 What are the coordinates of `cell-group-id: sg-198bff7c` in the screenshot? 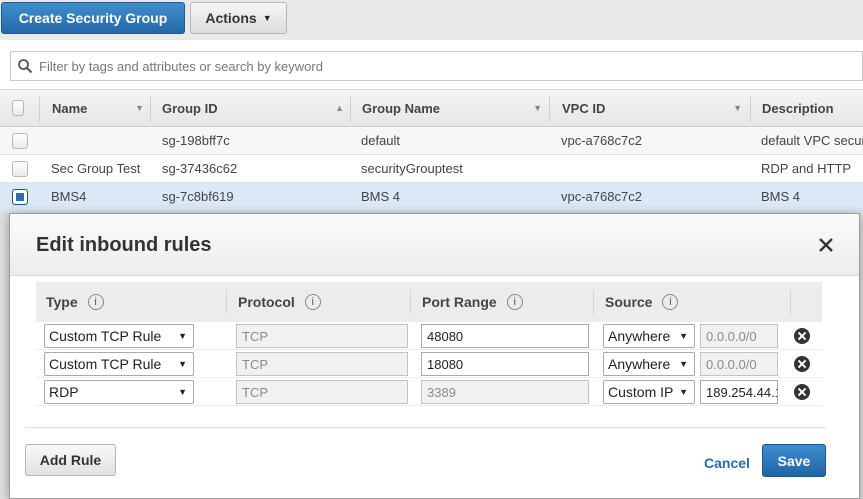 It's located at (196, 140).